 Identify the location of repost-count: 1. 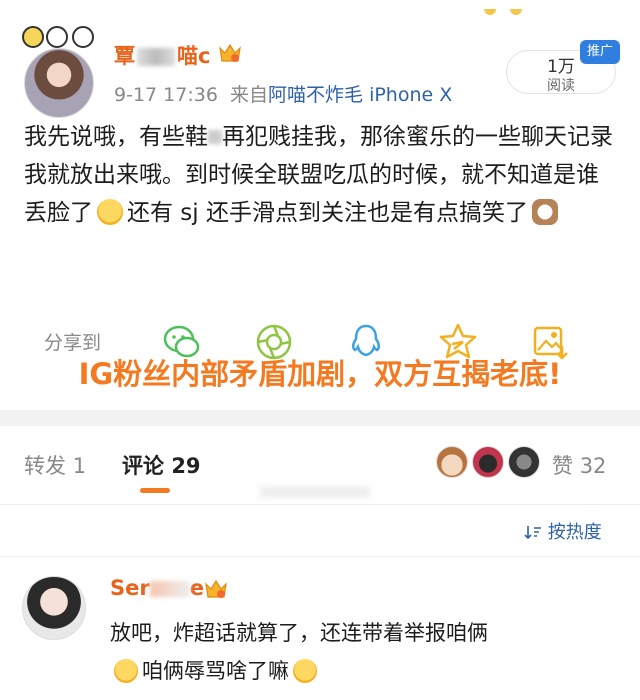
(79, 466).